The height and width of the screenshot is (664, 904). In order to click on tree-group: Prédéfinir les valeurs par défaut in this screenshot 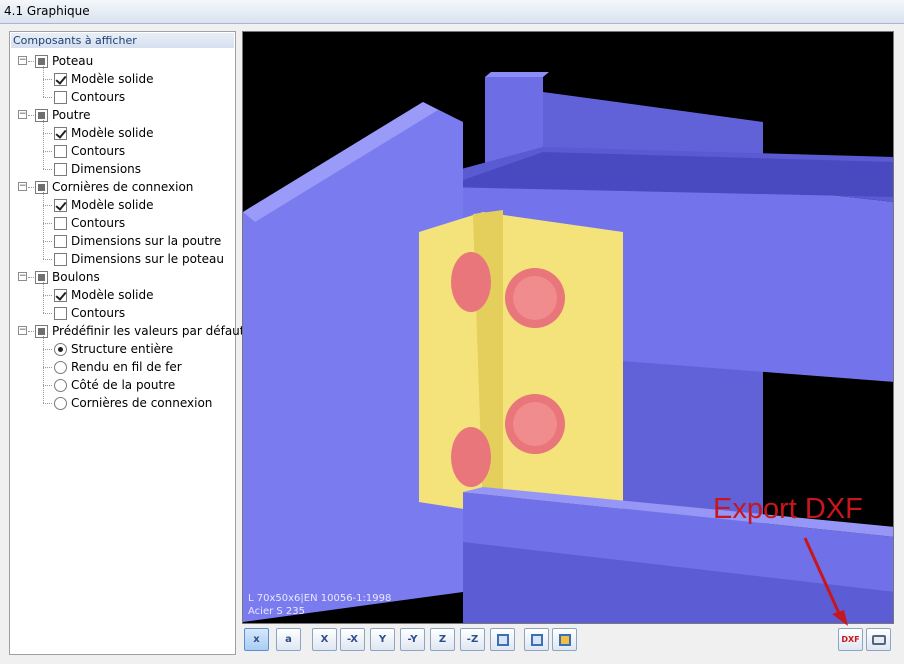, I will do `click(140, 331)`.